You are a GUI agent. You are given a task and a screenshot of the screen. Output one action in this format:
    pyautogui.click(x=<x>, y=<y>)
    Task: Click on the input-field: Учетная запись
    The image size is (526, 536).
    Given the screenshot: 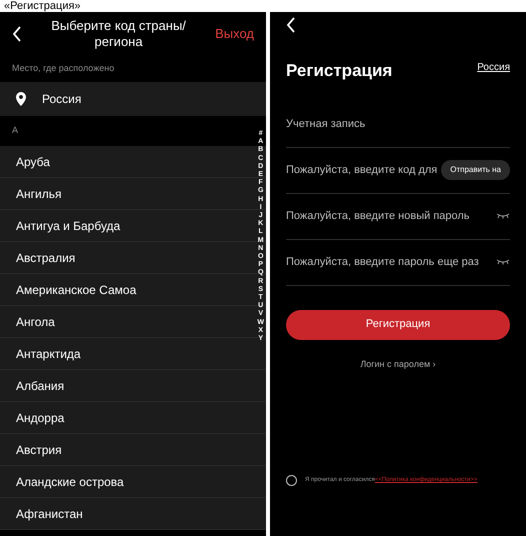 What is the action you would take?
    pyautogui.click(x=398, y=124)
    